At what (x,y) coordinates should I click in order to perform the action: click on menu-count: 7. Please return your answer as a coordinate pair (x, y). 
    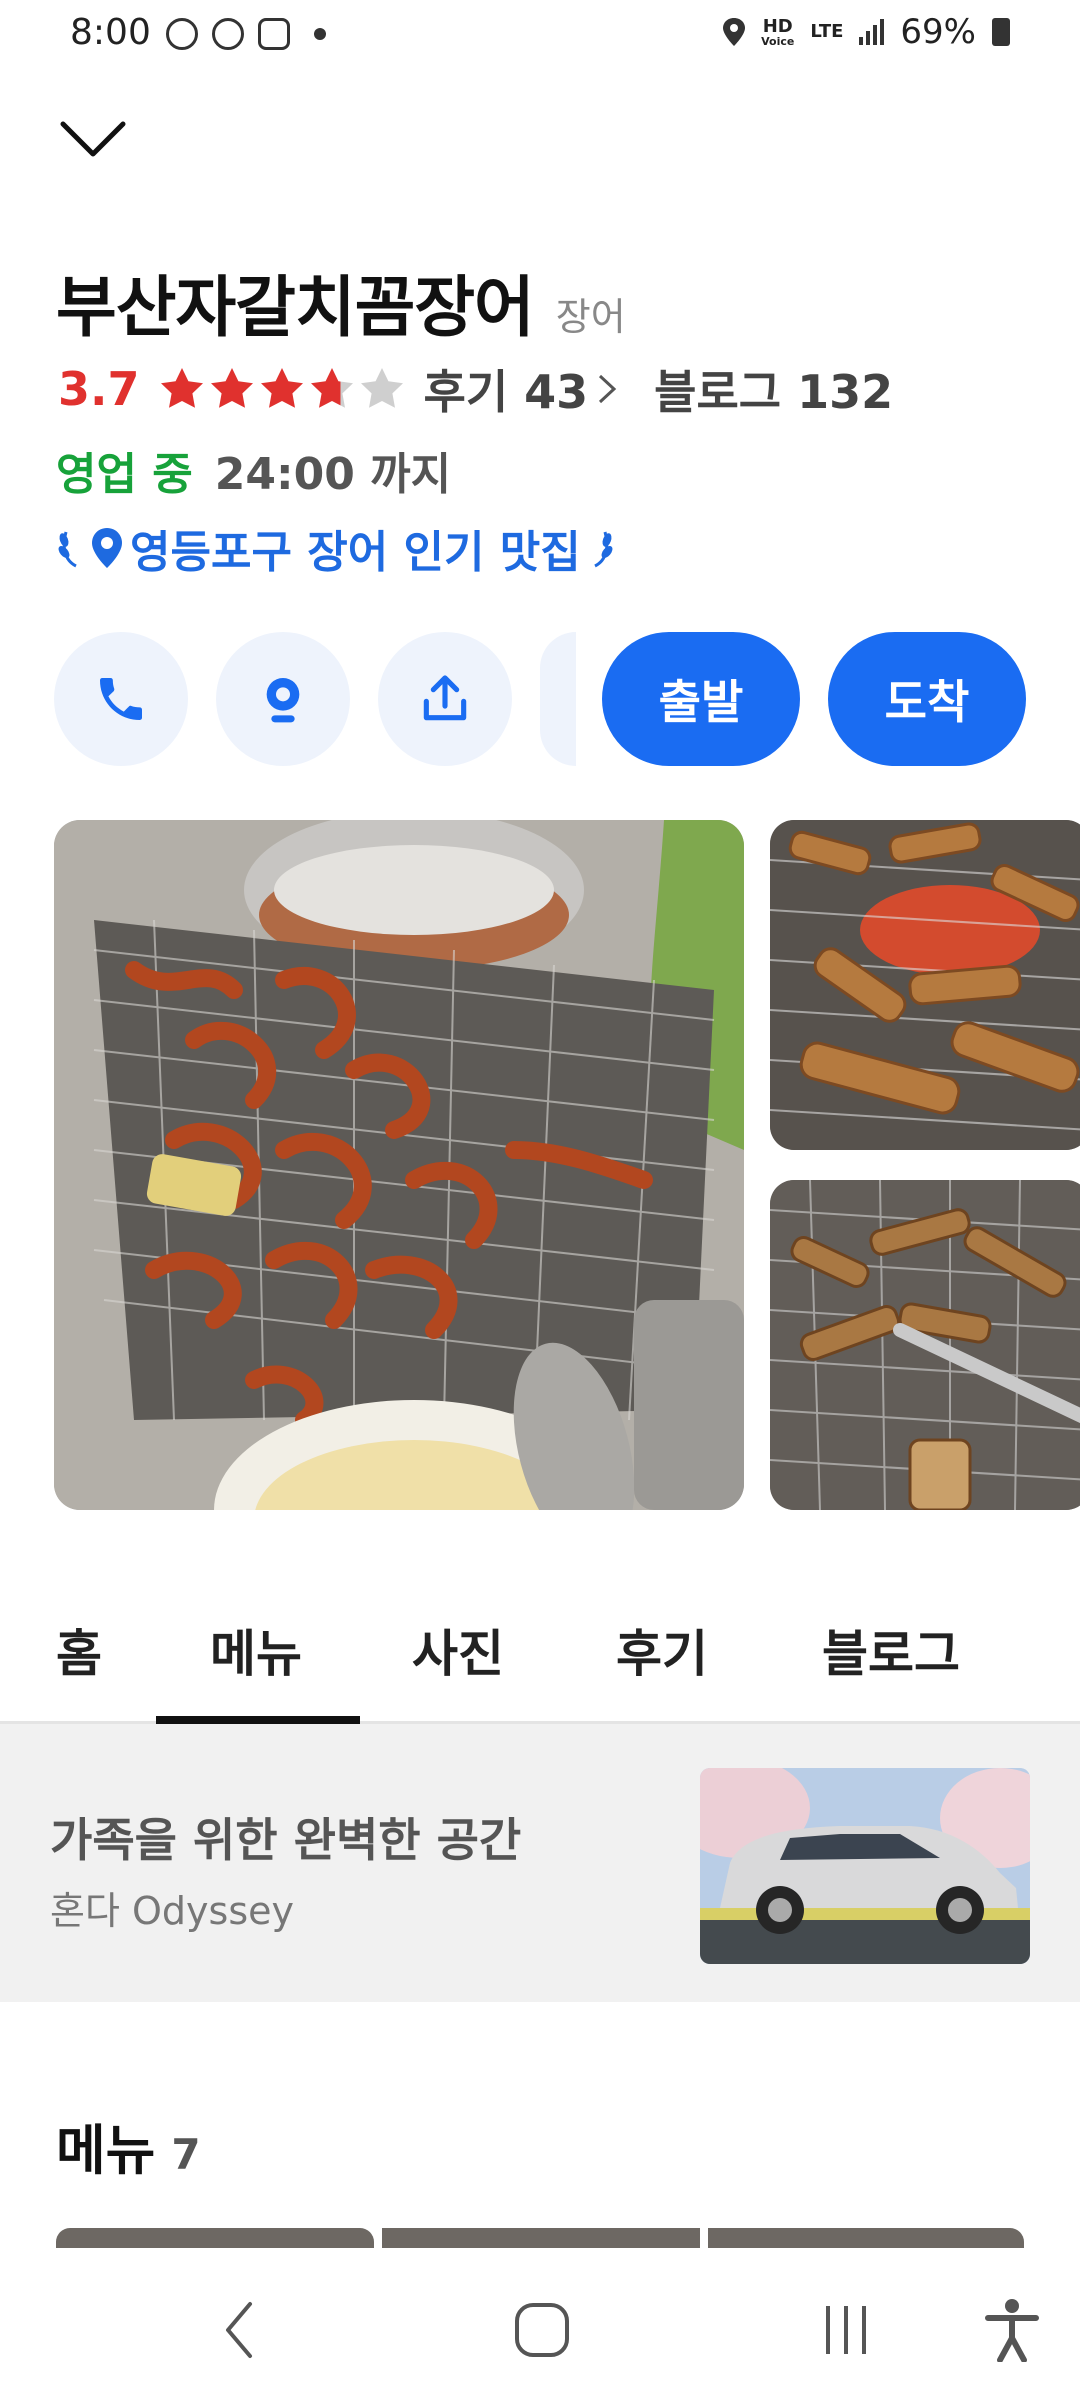
    Looking at the image, I should click on (186, 2154).